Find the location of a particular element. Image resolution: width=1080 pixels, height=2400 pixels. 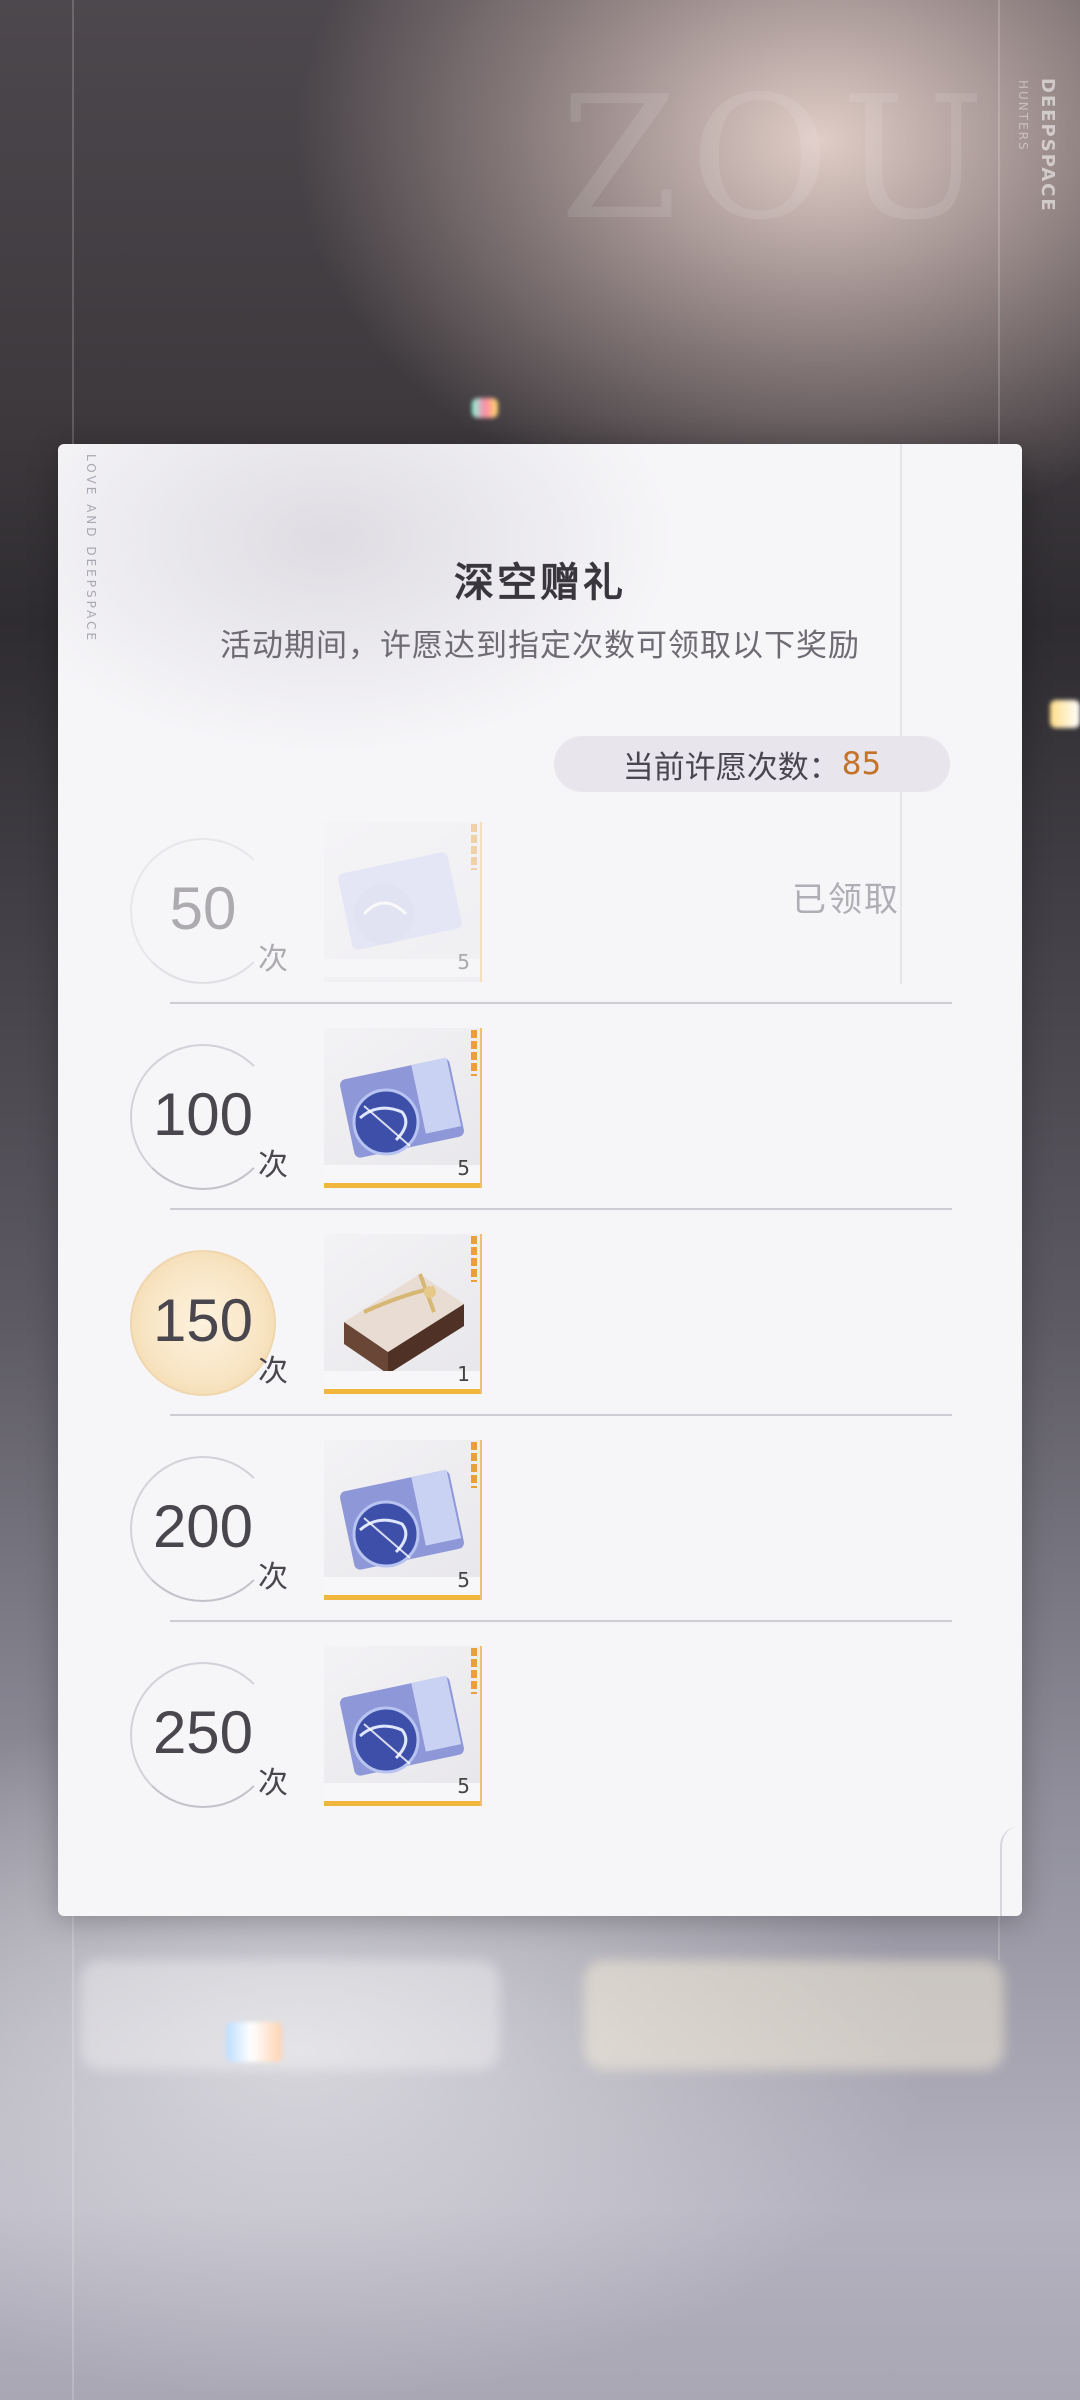

wish-count-badge: 当前许愿次数： 85 is located at coordinates (752, 764).